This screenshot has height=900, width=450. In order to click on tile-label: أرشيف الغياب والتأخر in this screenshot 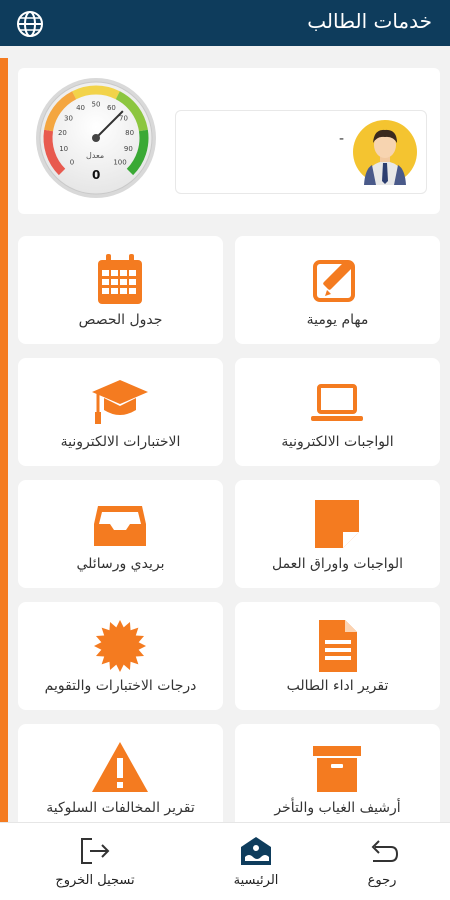, I will do `click(337, 808)`.